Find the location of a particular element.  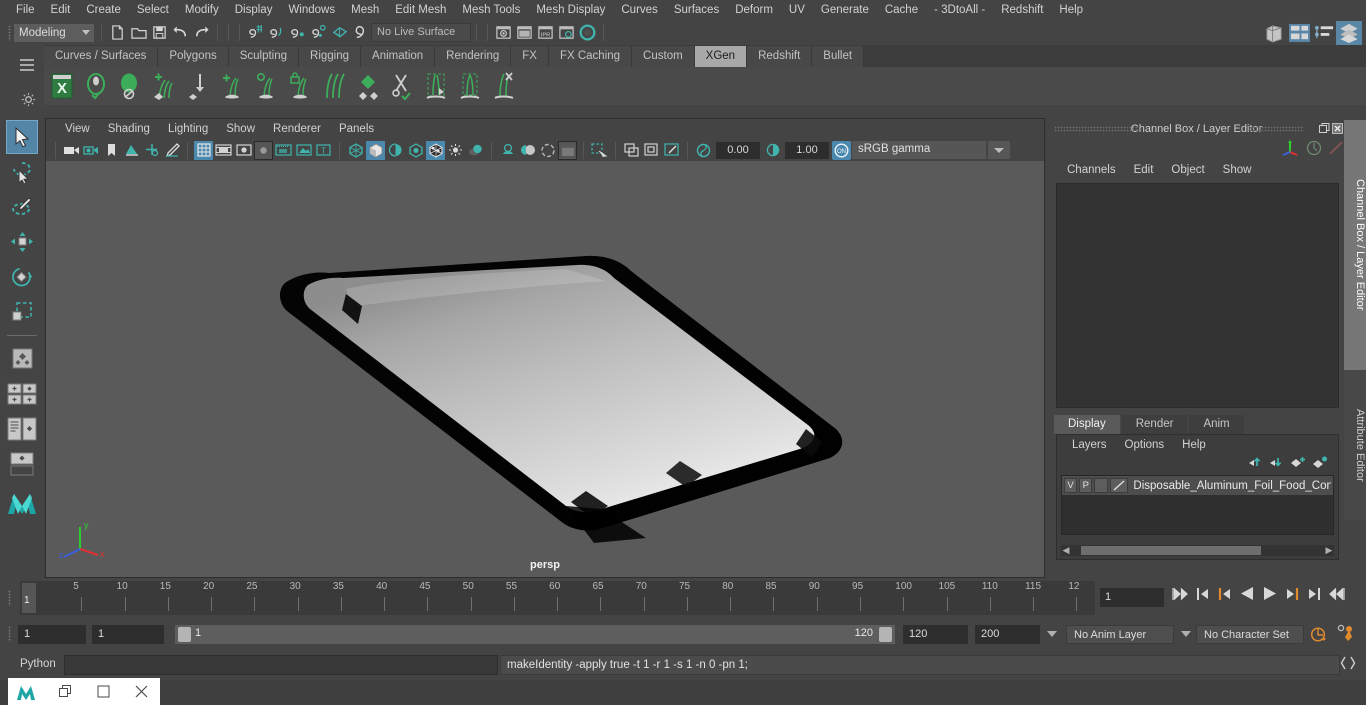

menu-help: Help is located at coordinates (1071, 10).